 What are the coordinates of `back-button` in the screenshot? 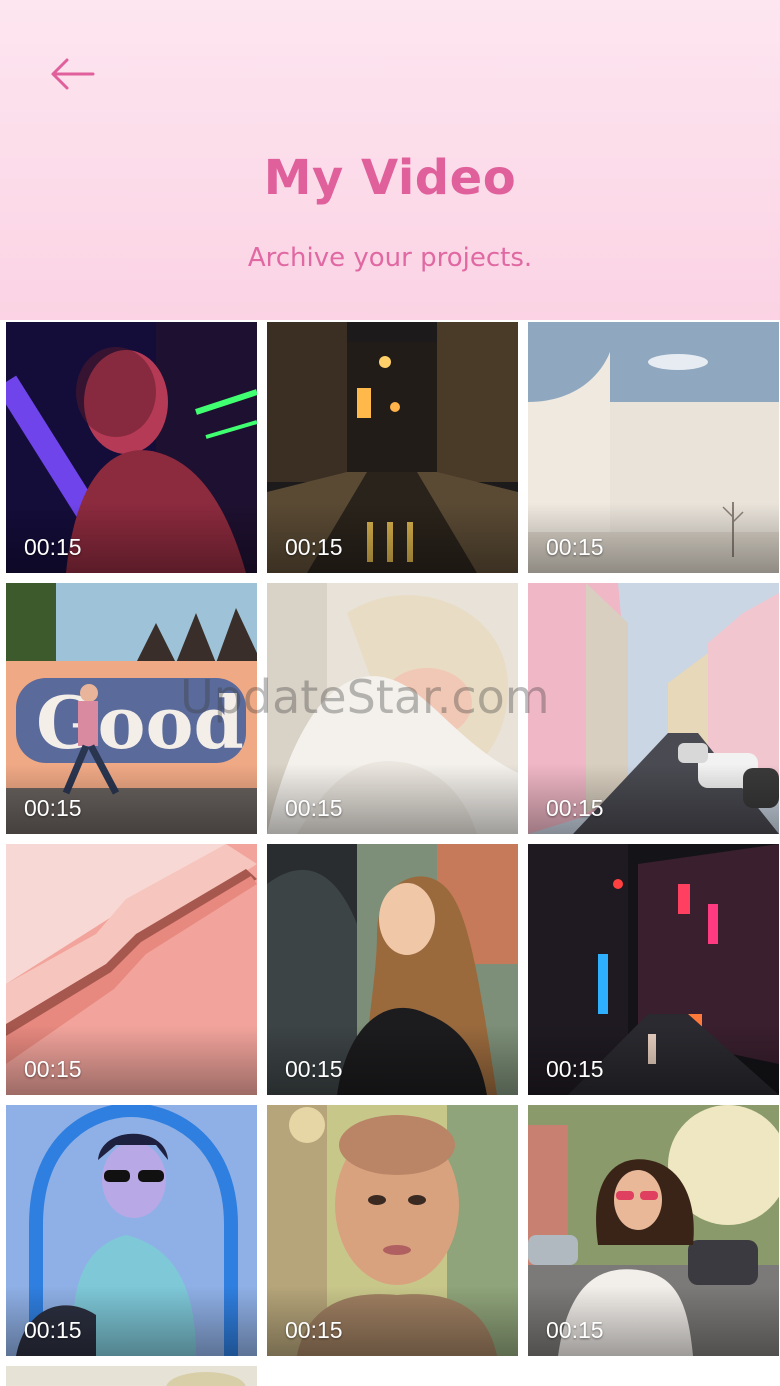 It's located at (72, 74).